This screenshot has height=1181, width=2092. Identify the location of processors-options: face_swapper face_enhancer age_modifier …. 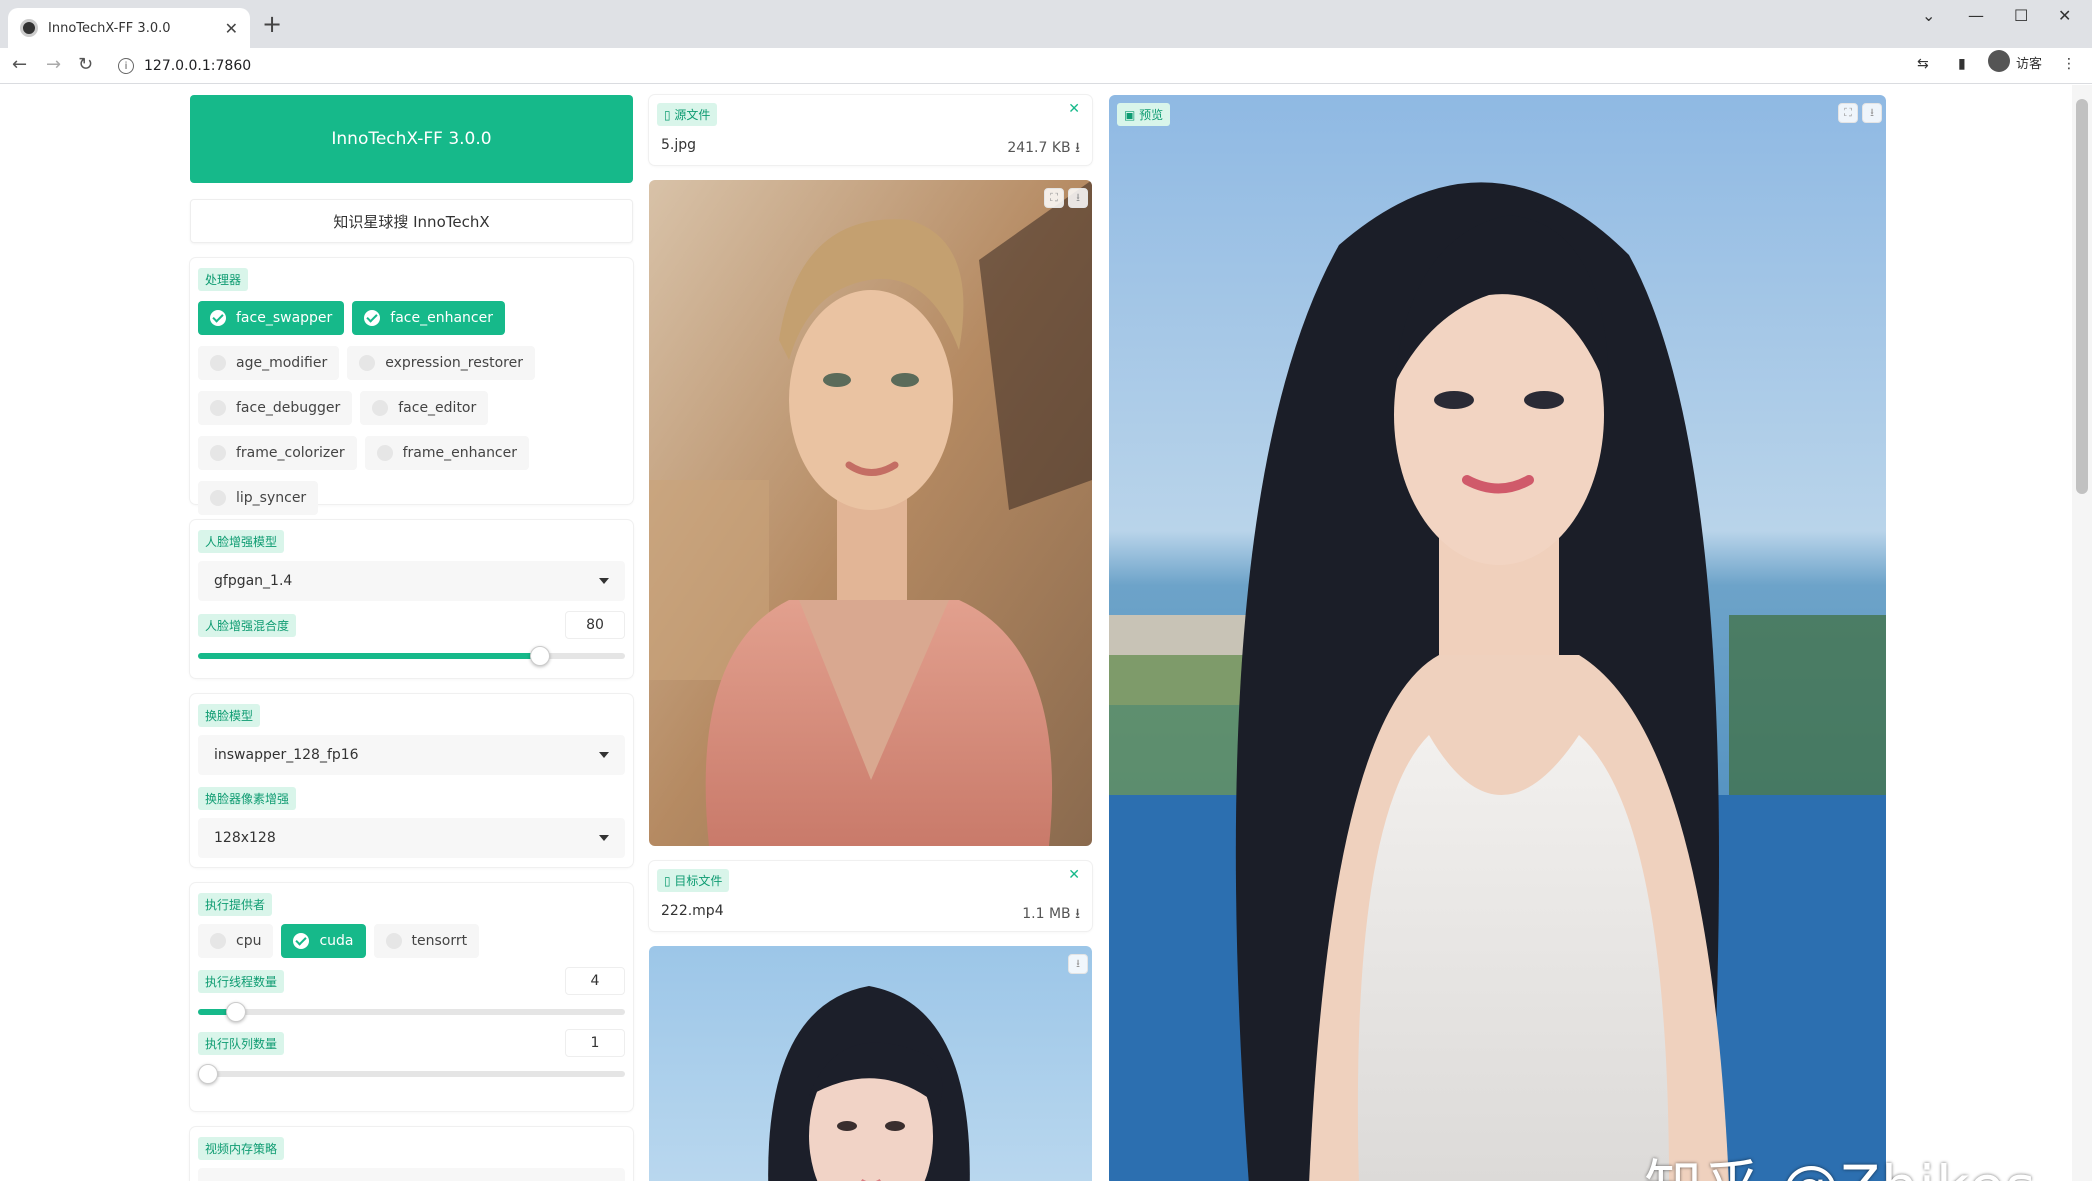
(411, 409).